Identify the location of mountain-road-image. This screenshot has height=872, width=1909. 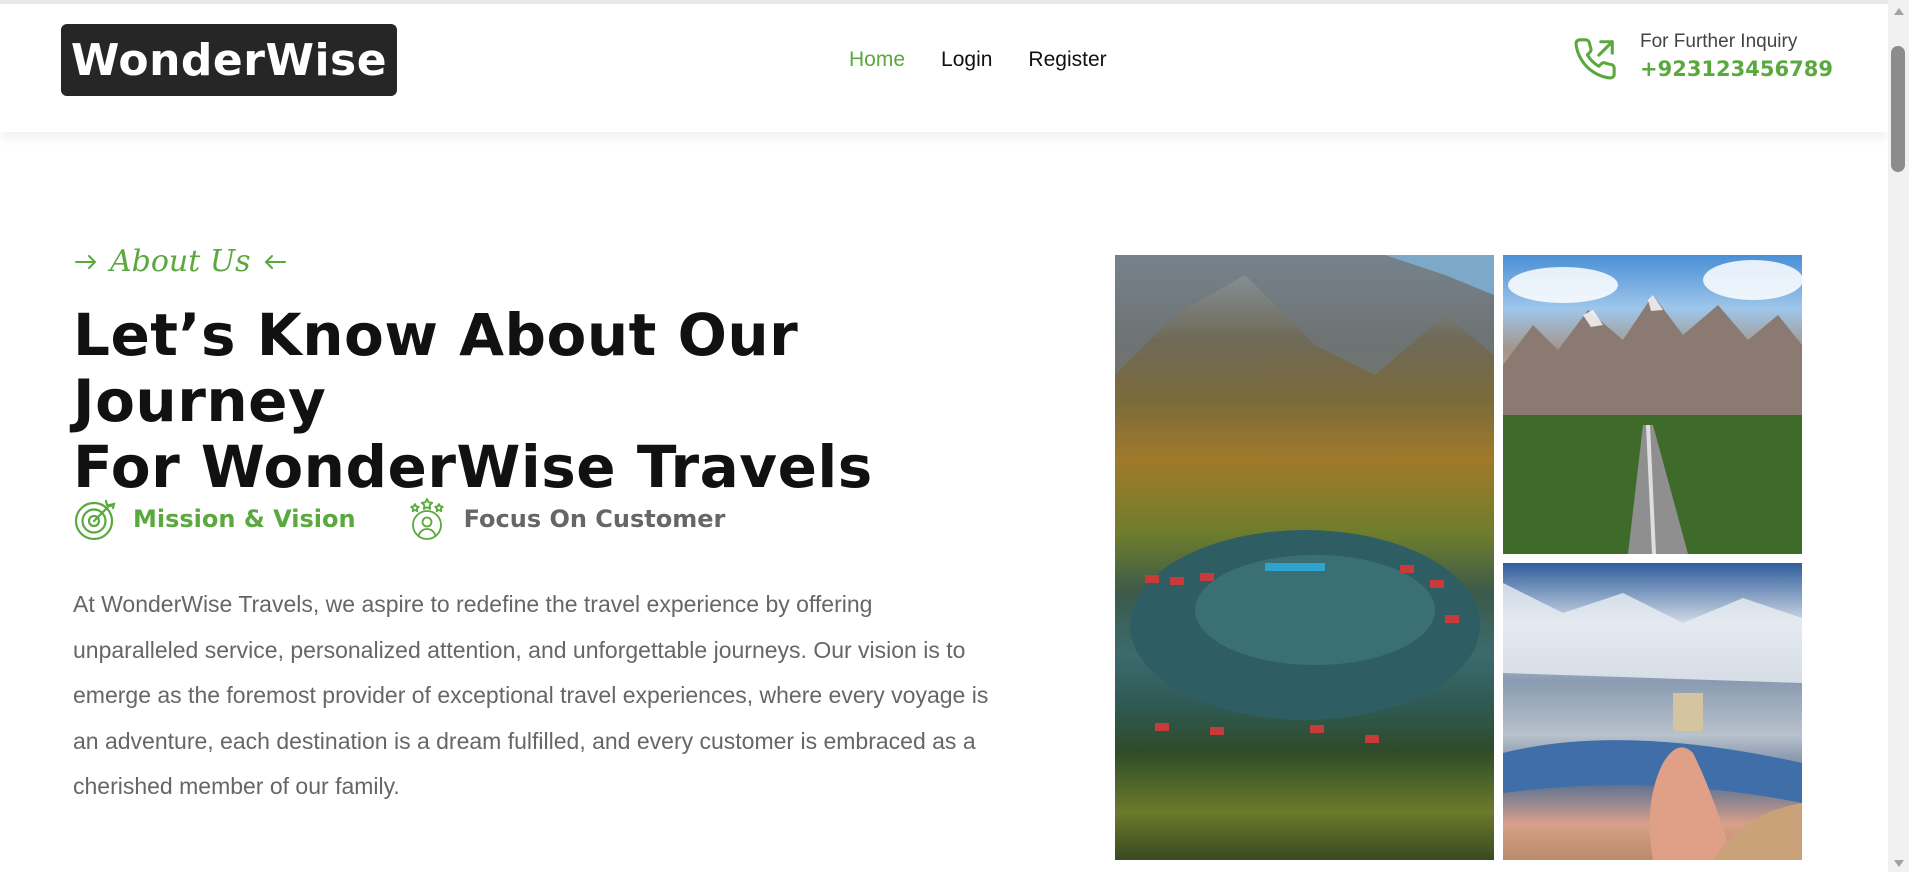
(1652, 407).